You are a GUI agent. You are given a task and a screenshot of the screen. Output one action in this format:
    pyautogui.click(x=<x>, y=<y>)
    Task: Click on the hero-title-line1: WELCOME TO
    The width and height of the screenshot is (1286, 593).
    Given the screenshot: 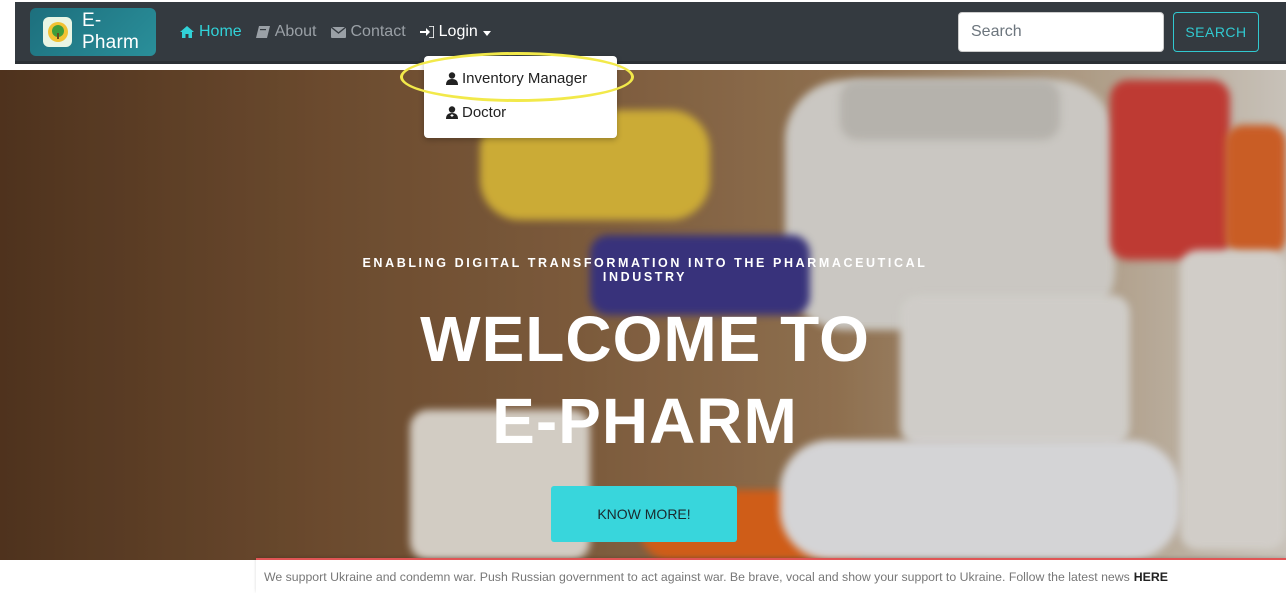 What is the action you would take?
    pyautogui.click(x=645, y=339)
    